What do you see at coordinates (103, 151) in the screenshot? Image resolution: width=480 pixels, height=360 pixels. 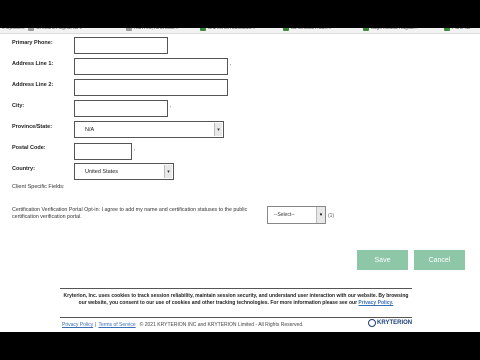 I see `postal-code-input` at bounding box center [103, 151].